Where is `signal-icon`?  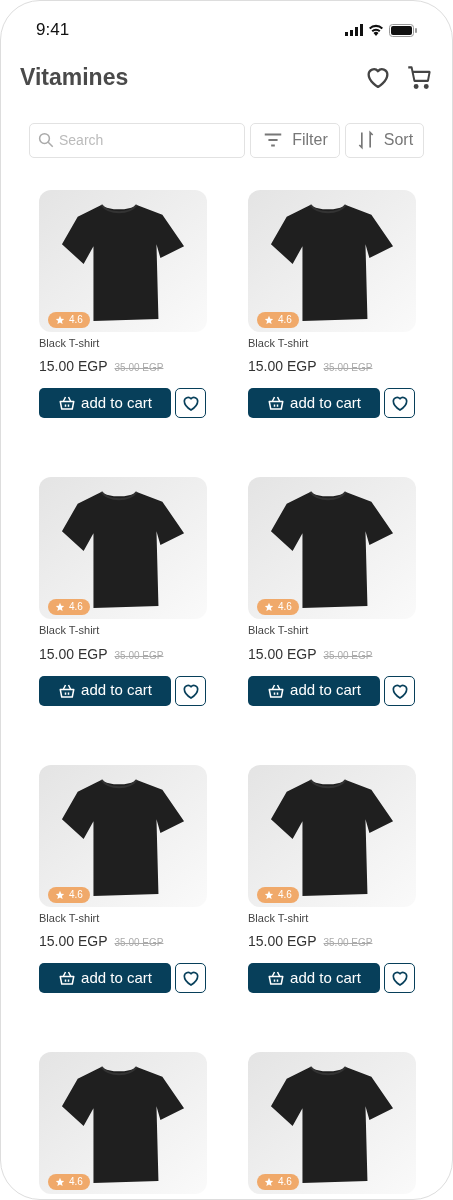
signal-icon is located at coordinates (354, 30).